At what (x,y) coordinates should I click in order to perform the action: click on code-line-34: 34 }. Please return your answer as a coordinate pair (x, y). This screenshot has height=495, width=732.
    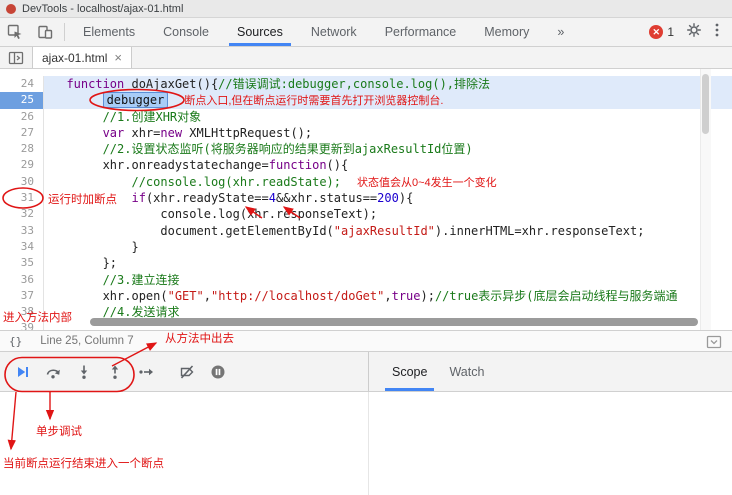
    Looking at the image, I should click on (366, 247).